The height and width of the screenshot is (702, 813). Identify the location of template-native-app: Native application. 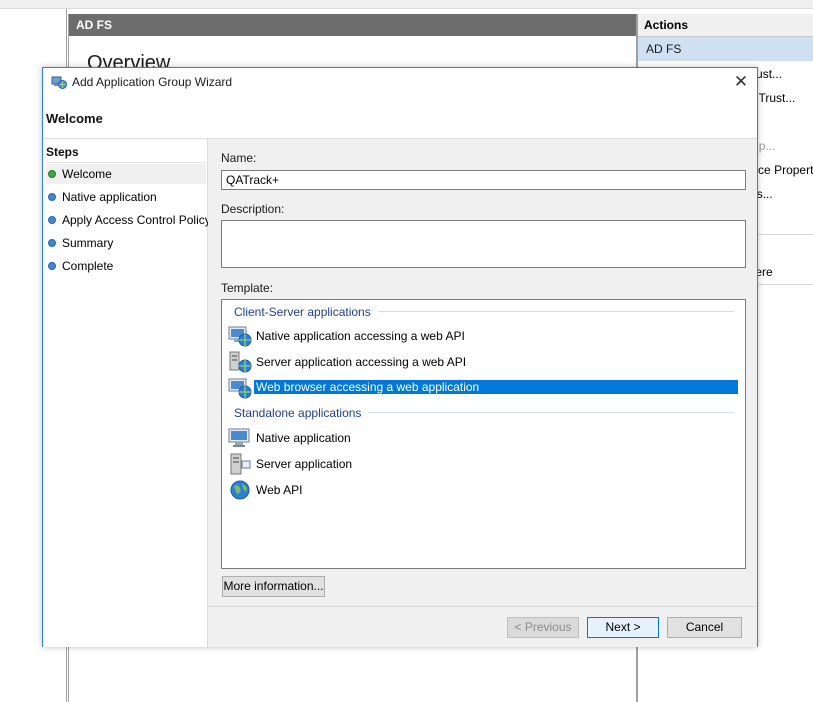
(483, 438).